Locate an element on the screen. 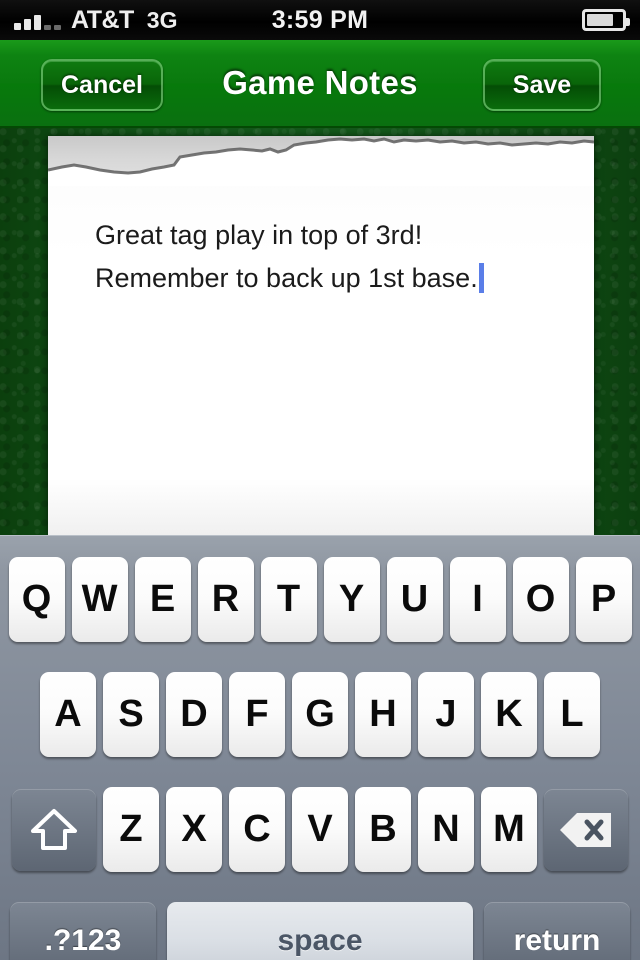 This screenshot has height=960, width=640. keyboard-row-3-letters: ZXCVBNM is located at coordinates (320, 829).